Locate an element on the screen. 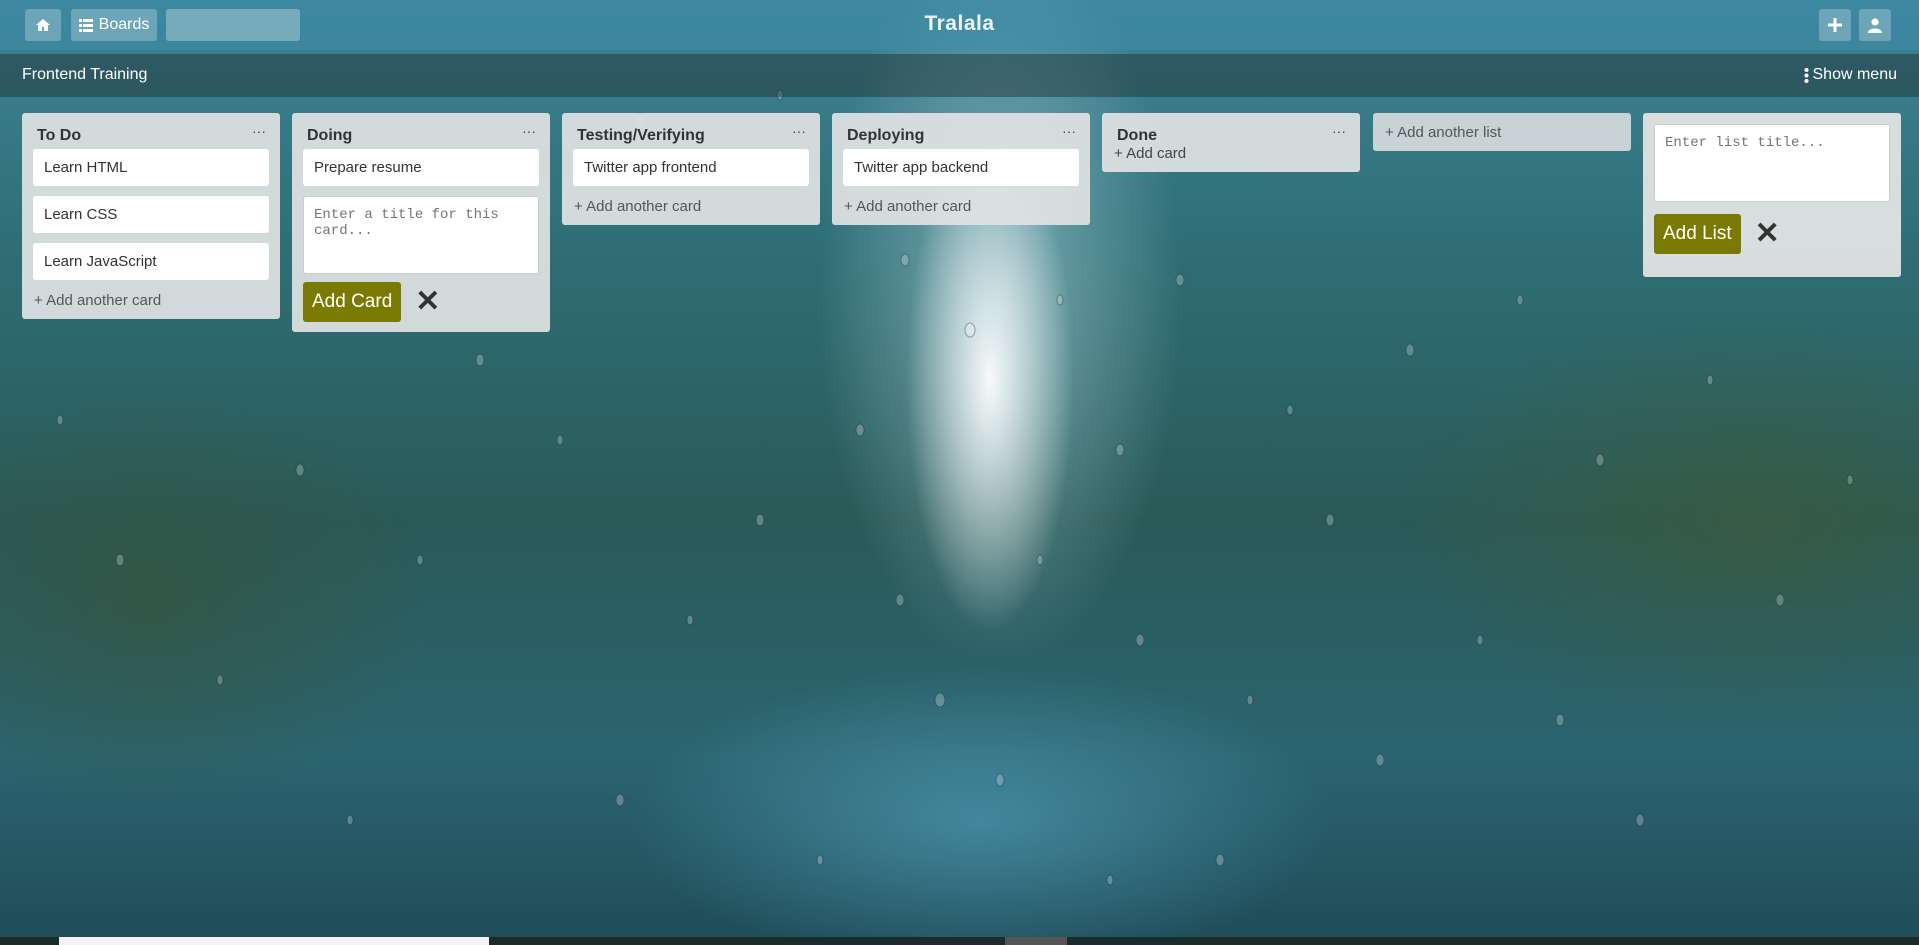 The height and width of the screenshot is (945, 1919). board-title: Frontend Training is located at coordinates (85, 74).